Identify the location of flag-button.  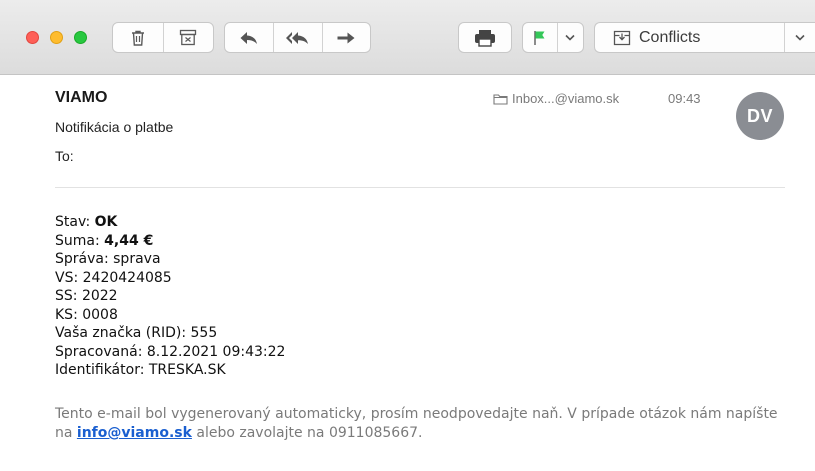
(540, 37).